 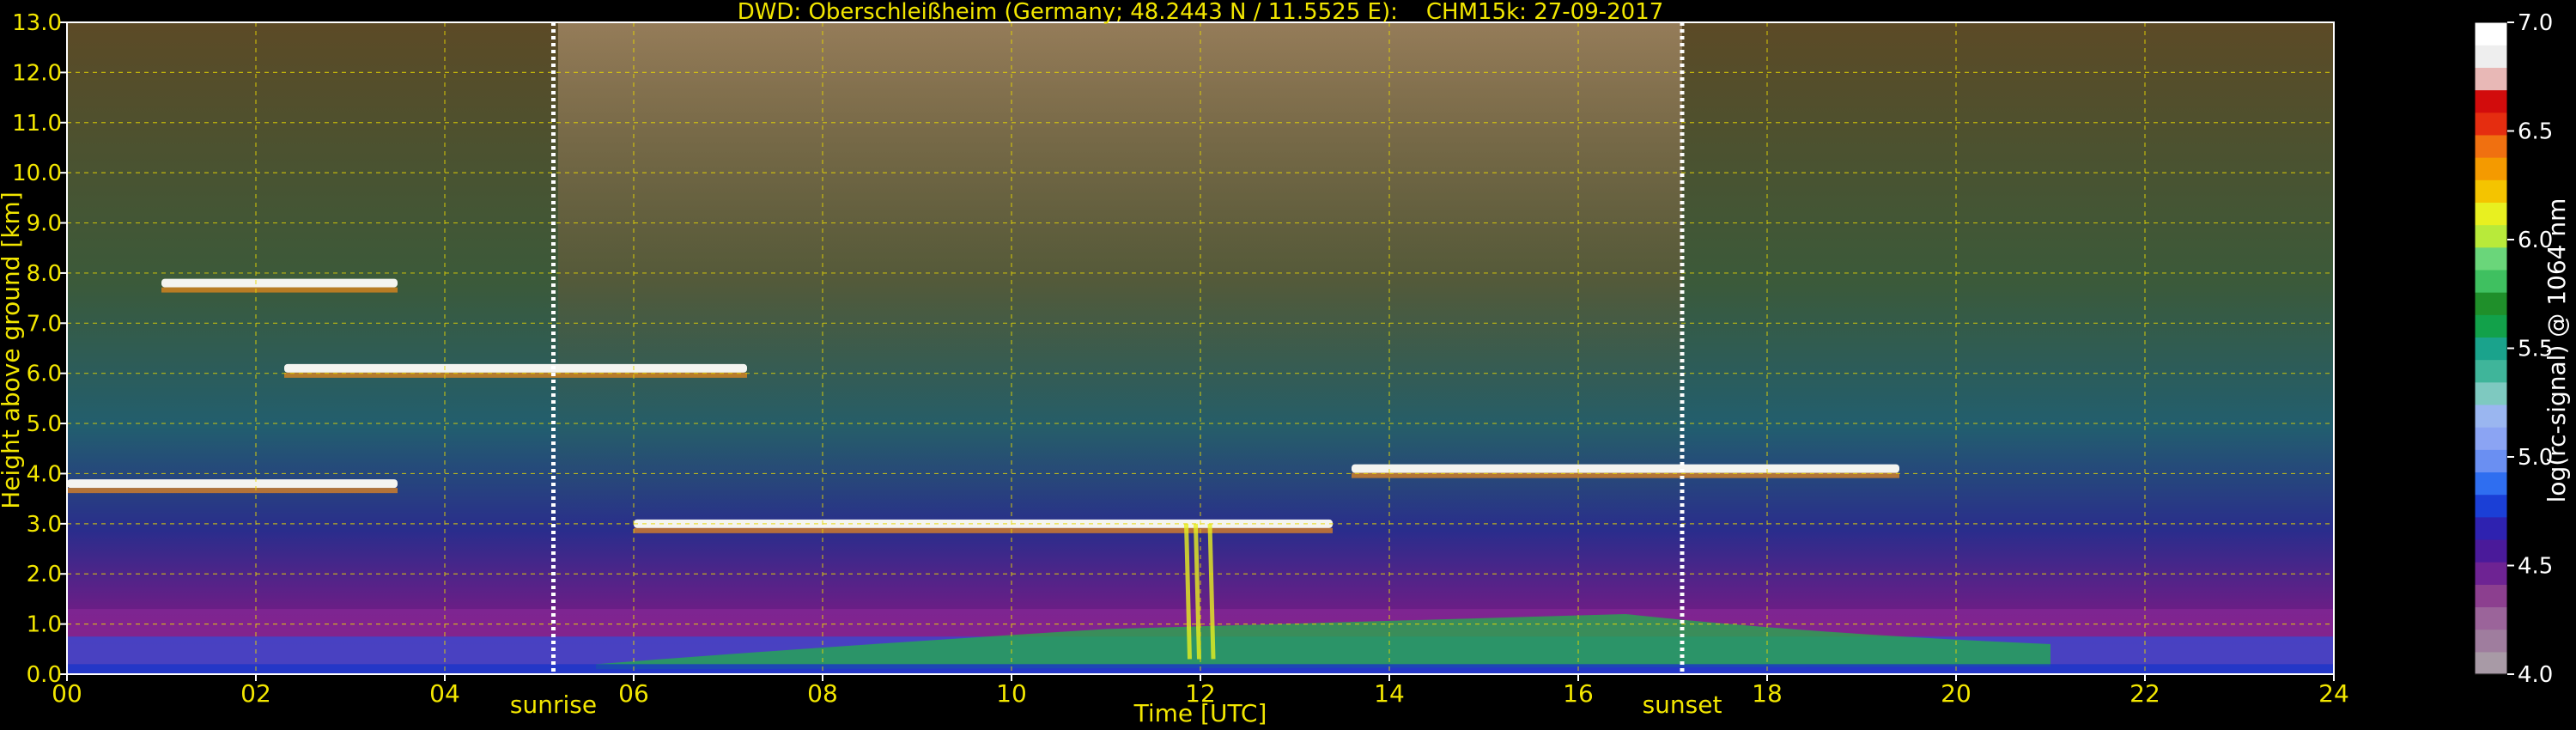 I want to click on x-tick-label: 16, so click(x=1579, y=693).